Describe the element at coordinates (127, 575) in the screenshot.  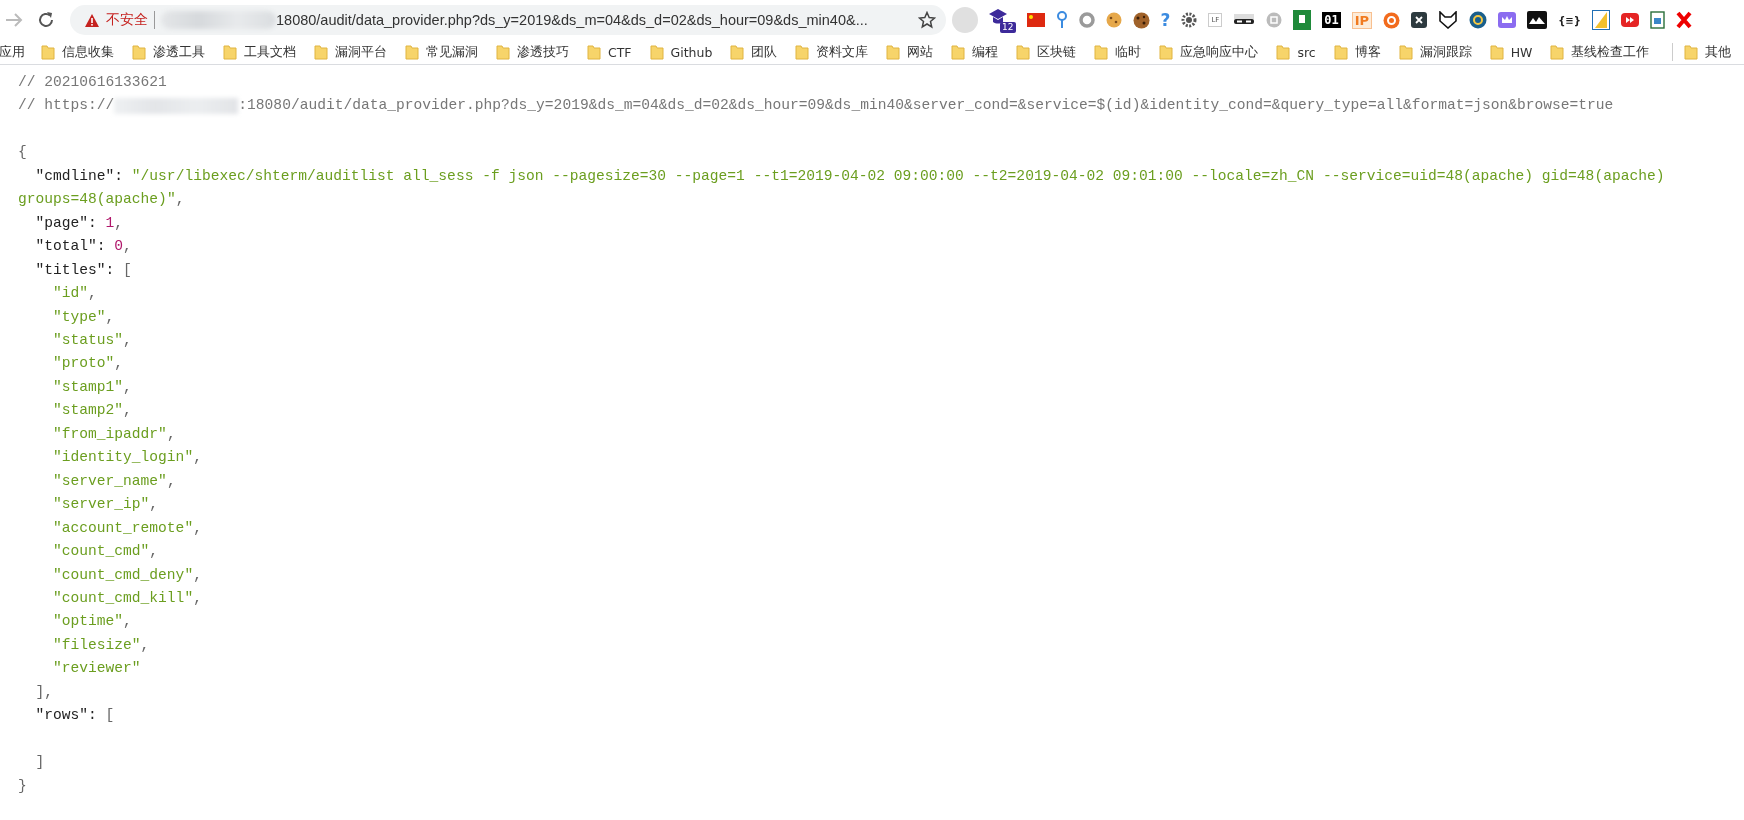
I see `code-line: "count_cmd_deny",` at that location.